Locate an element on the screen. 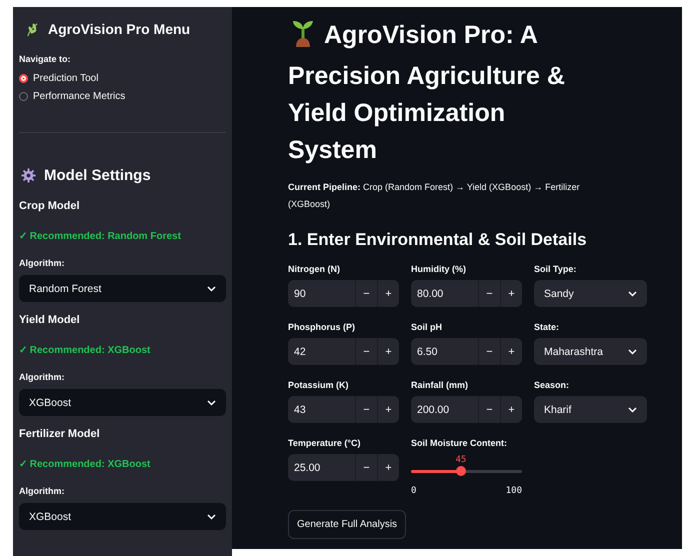  field-label: Soil Moisture Content: is located at coordinates (459, 443).